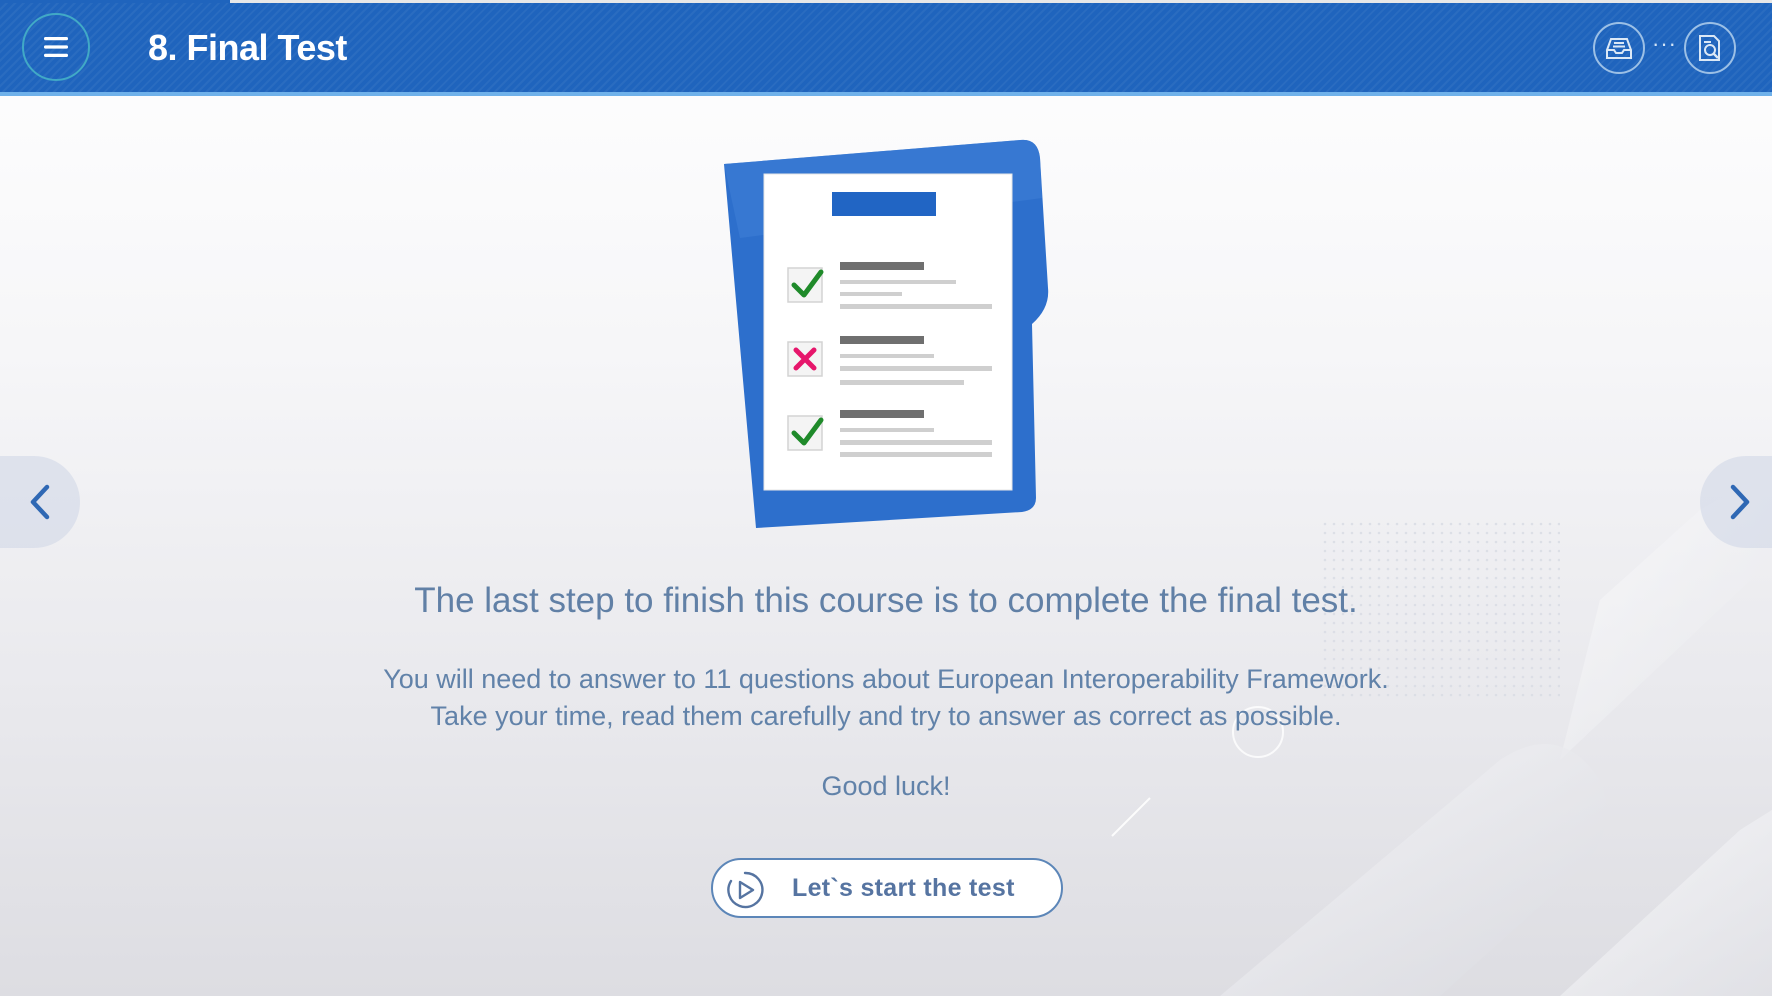  Describe the element at coordinates (886, 786) in the screenshot. I see `good-luck-text: Good luck!` at that location.